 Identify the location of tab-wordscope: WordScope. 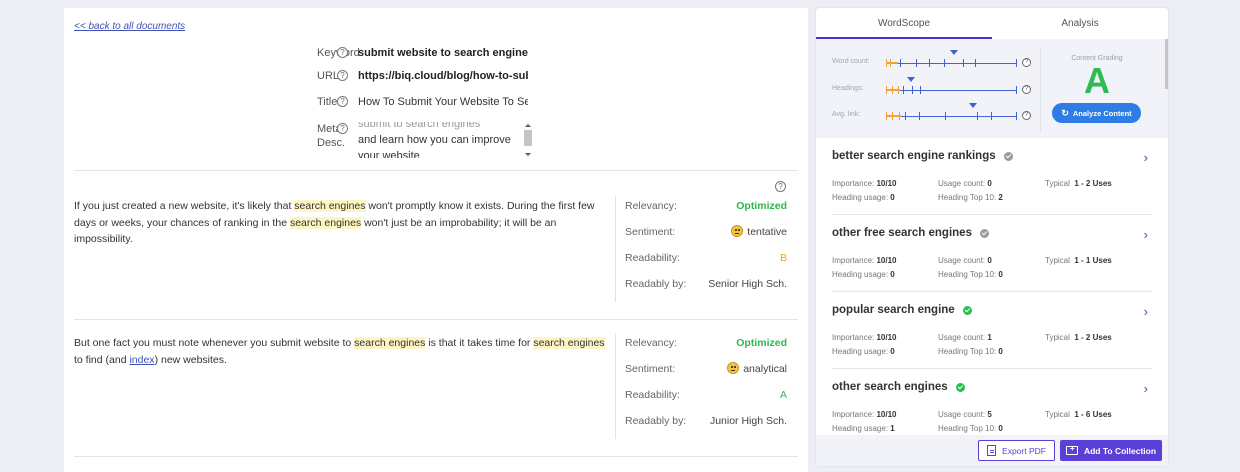
(904, 23).